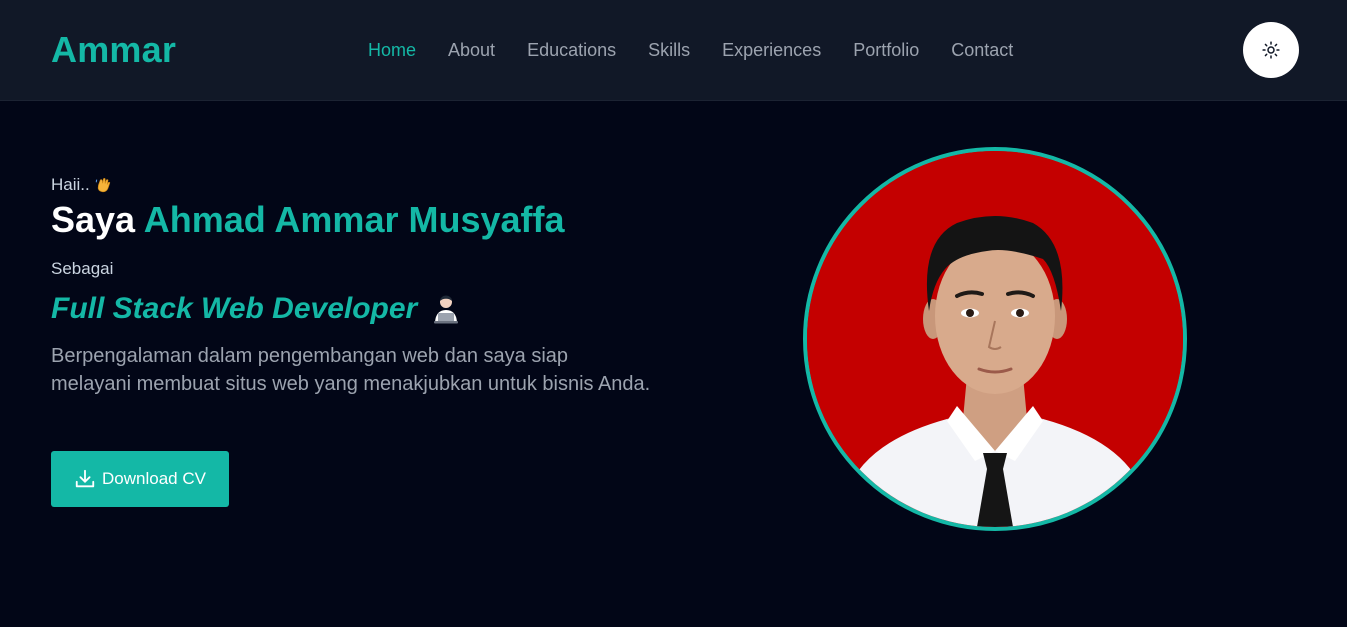  Describe the element at coordinates (85, 478) in the screenshot. I see `download-icon` at that location.